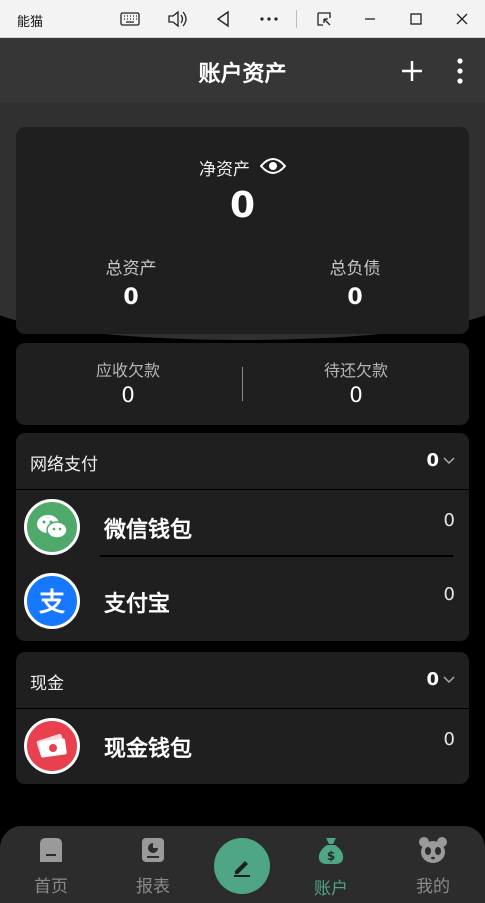 This screenshot has width=485, height=903. I want to click on app-header: 账户资产, so click(242, 70).